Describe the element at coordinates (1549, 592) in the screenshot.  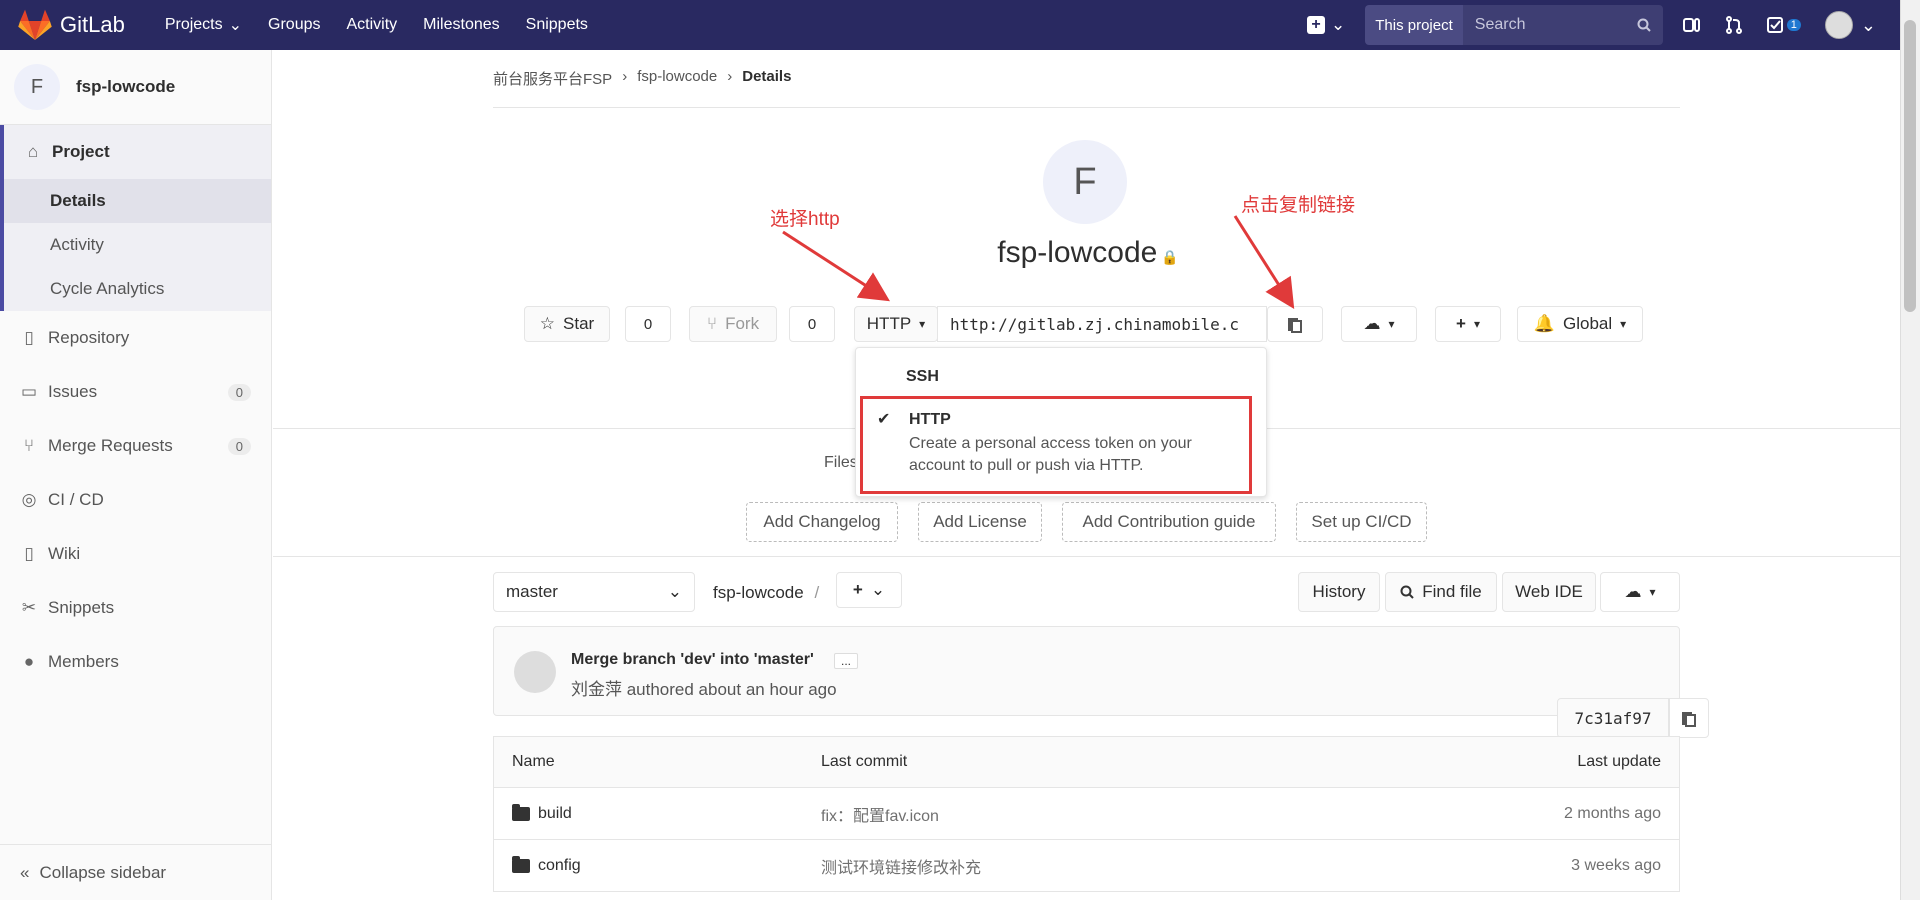
I see `web-ide-button: Web IDE` at that location.